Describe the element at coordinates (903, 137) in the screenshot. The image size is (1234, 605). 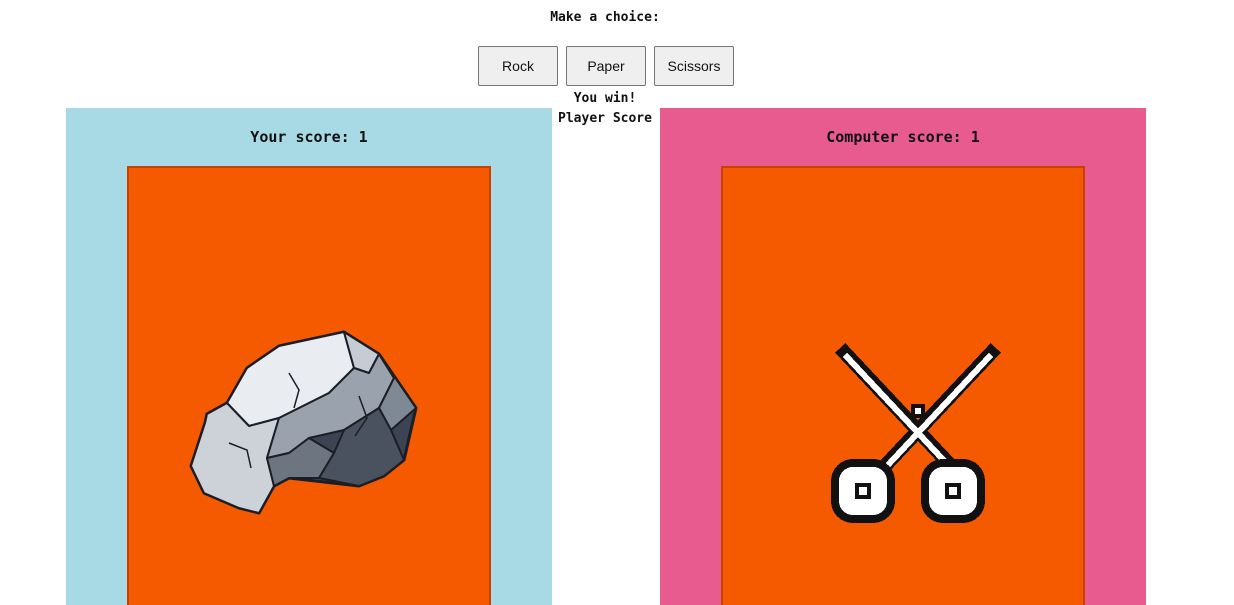
I see `computer-score: Computer score: 1` at that location.